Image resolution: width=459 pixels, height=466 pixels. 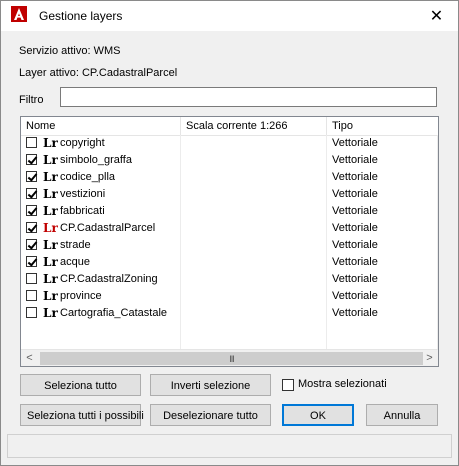 I want to click on empty-cell, so click(x=382, y=330).